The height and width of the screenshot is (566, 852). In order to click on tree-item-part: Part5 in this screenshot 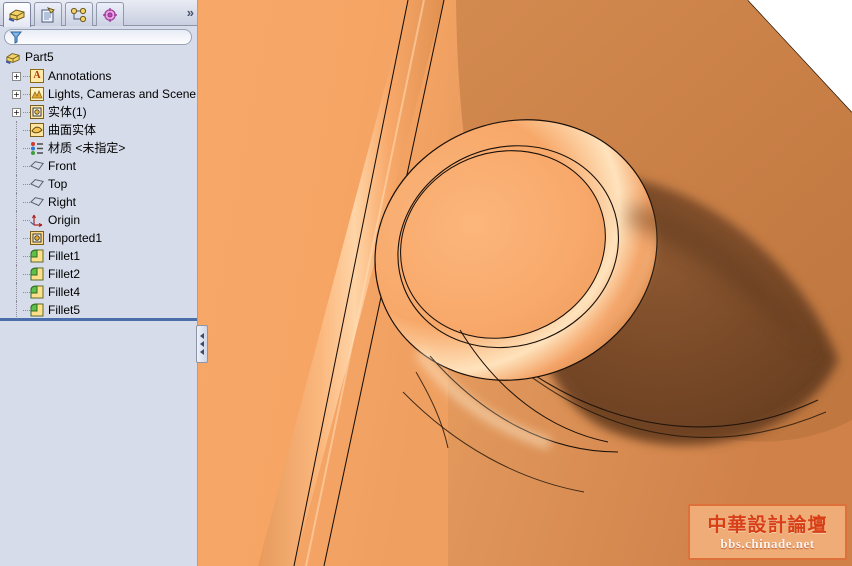, I will do `click(98, 57)`.